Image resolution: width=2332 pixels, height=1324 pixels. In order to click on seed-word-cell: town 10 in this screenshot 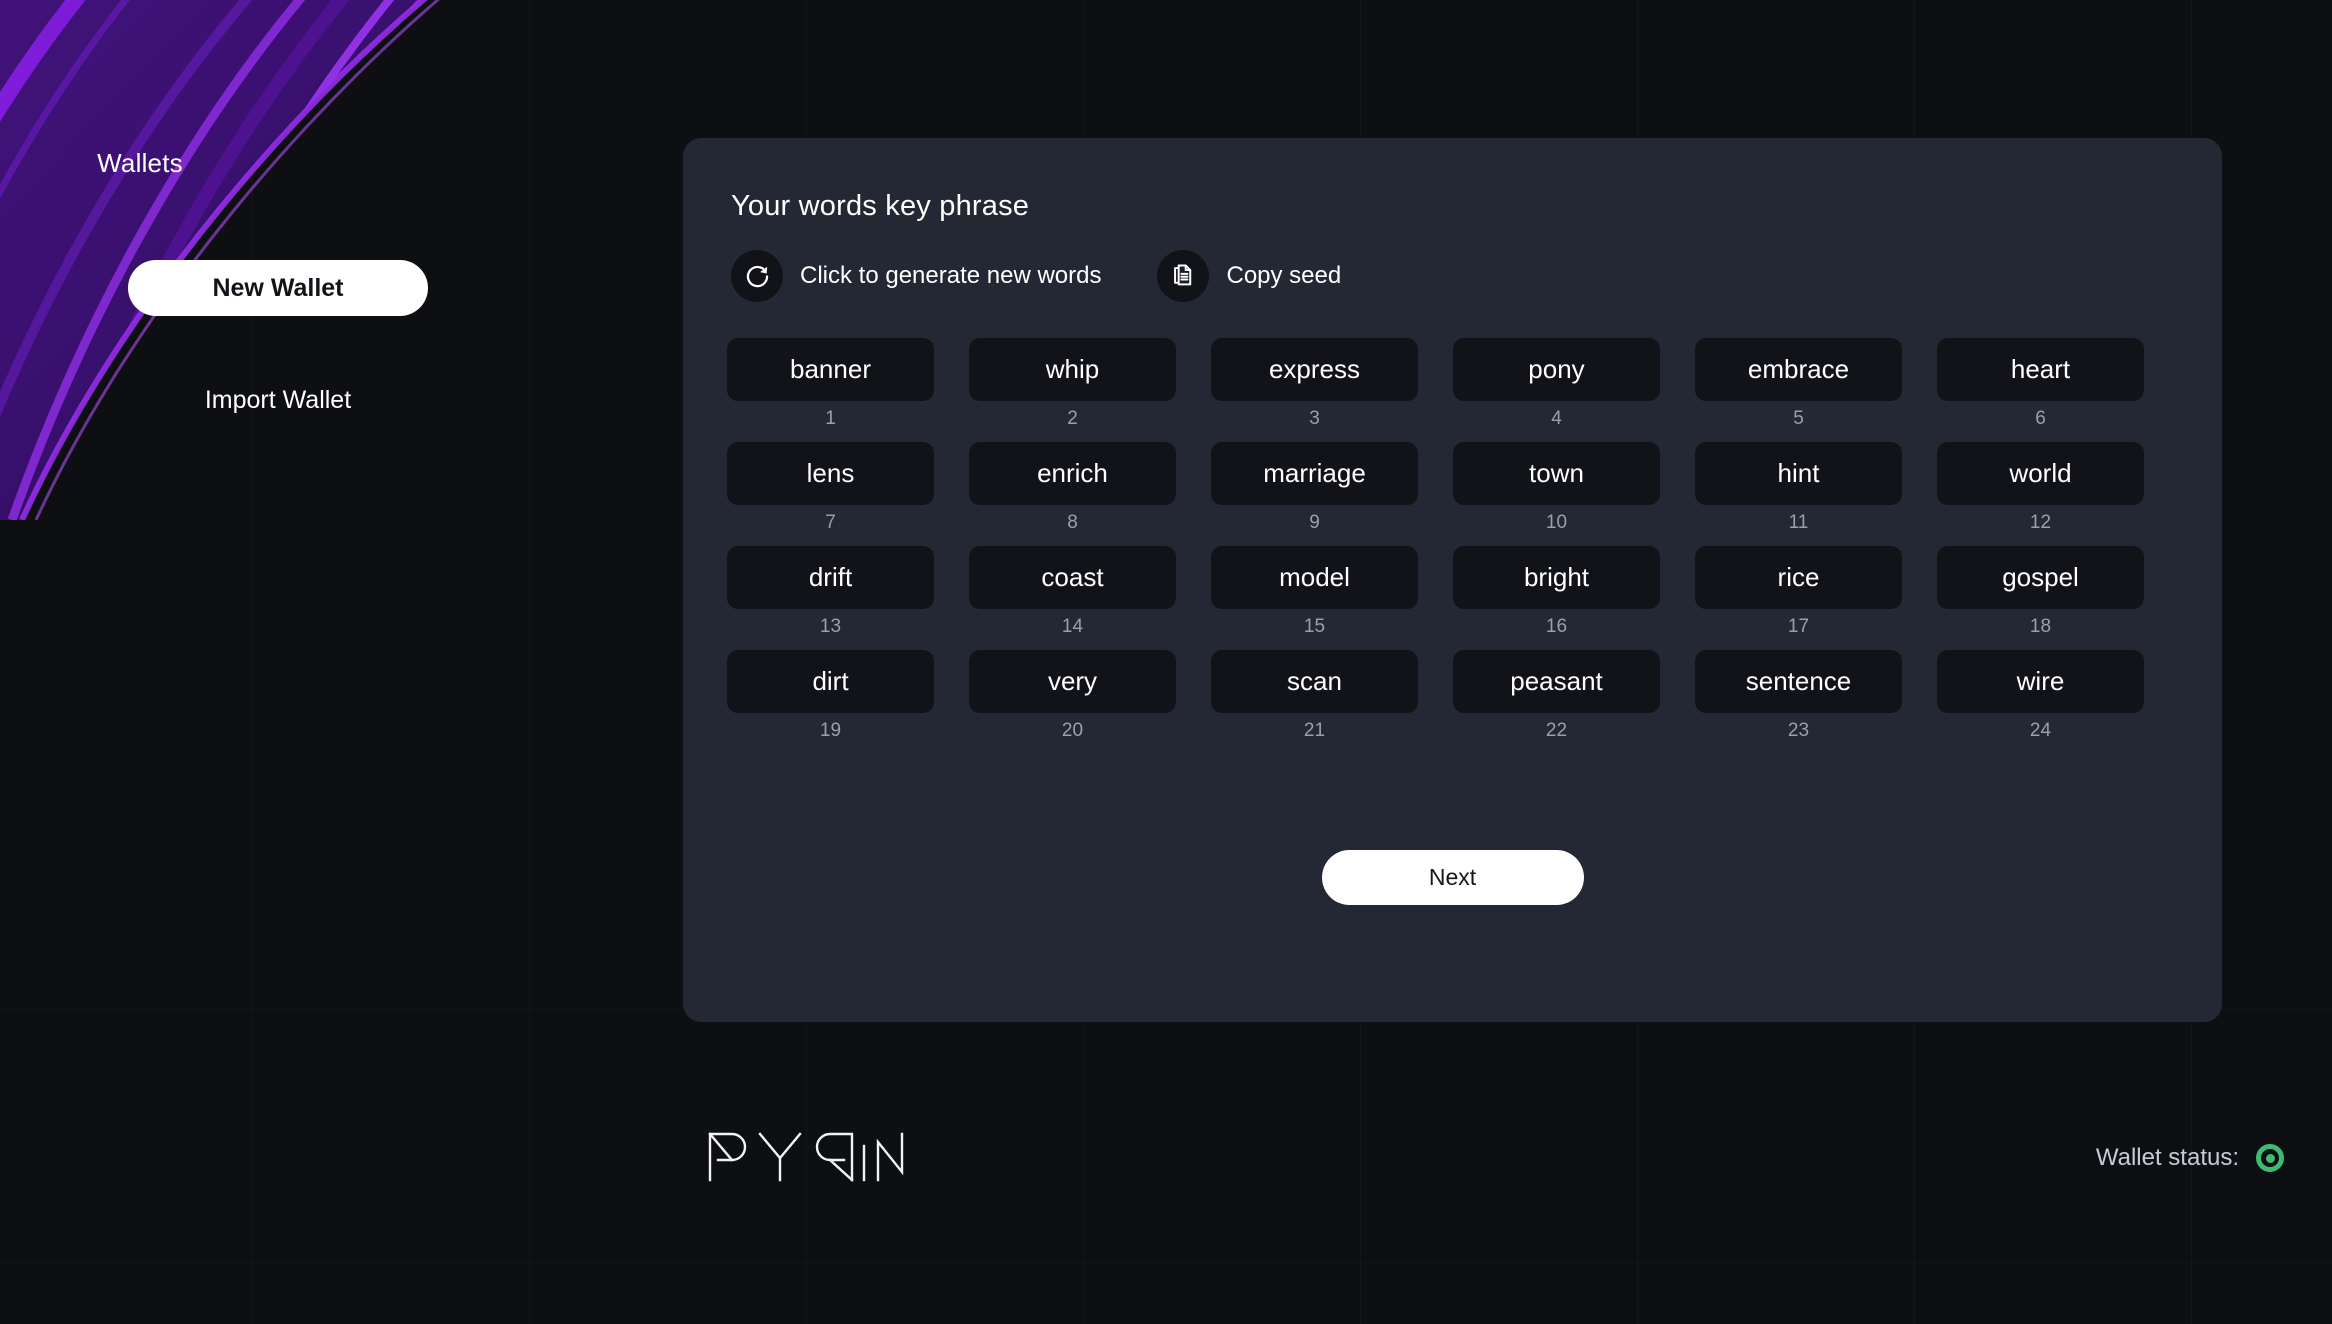, I will do `click(1556, 488)`.